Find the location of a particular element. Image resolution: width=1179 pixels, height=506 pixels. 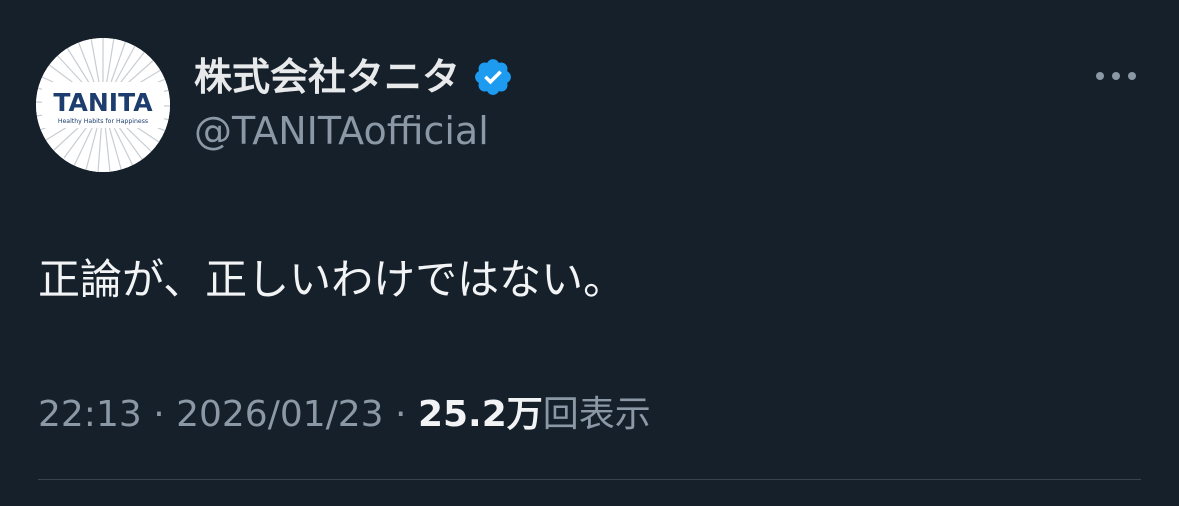

divider is located at coordinates (589, 479).